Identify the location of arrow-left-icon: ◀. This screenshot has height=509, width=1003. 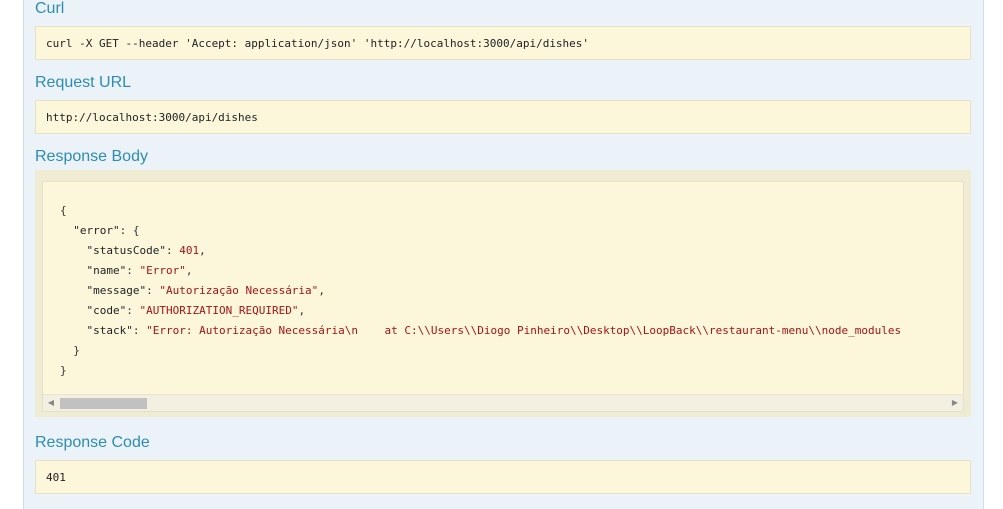
(51, 403).